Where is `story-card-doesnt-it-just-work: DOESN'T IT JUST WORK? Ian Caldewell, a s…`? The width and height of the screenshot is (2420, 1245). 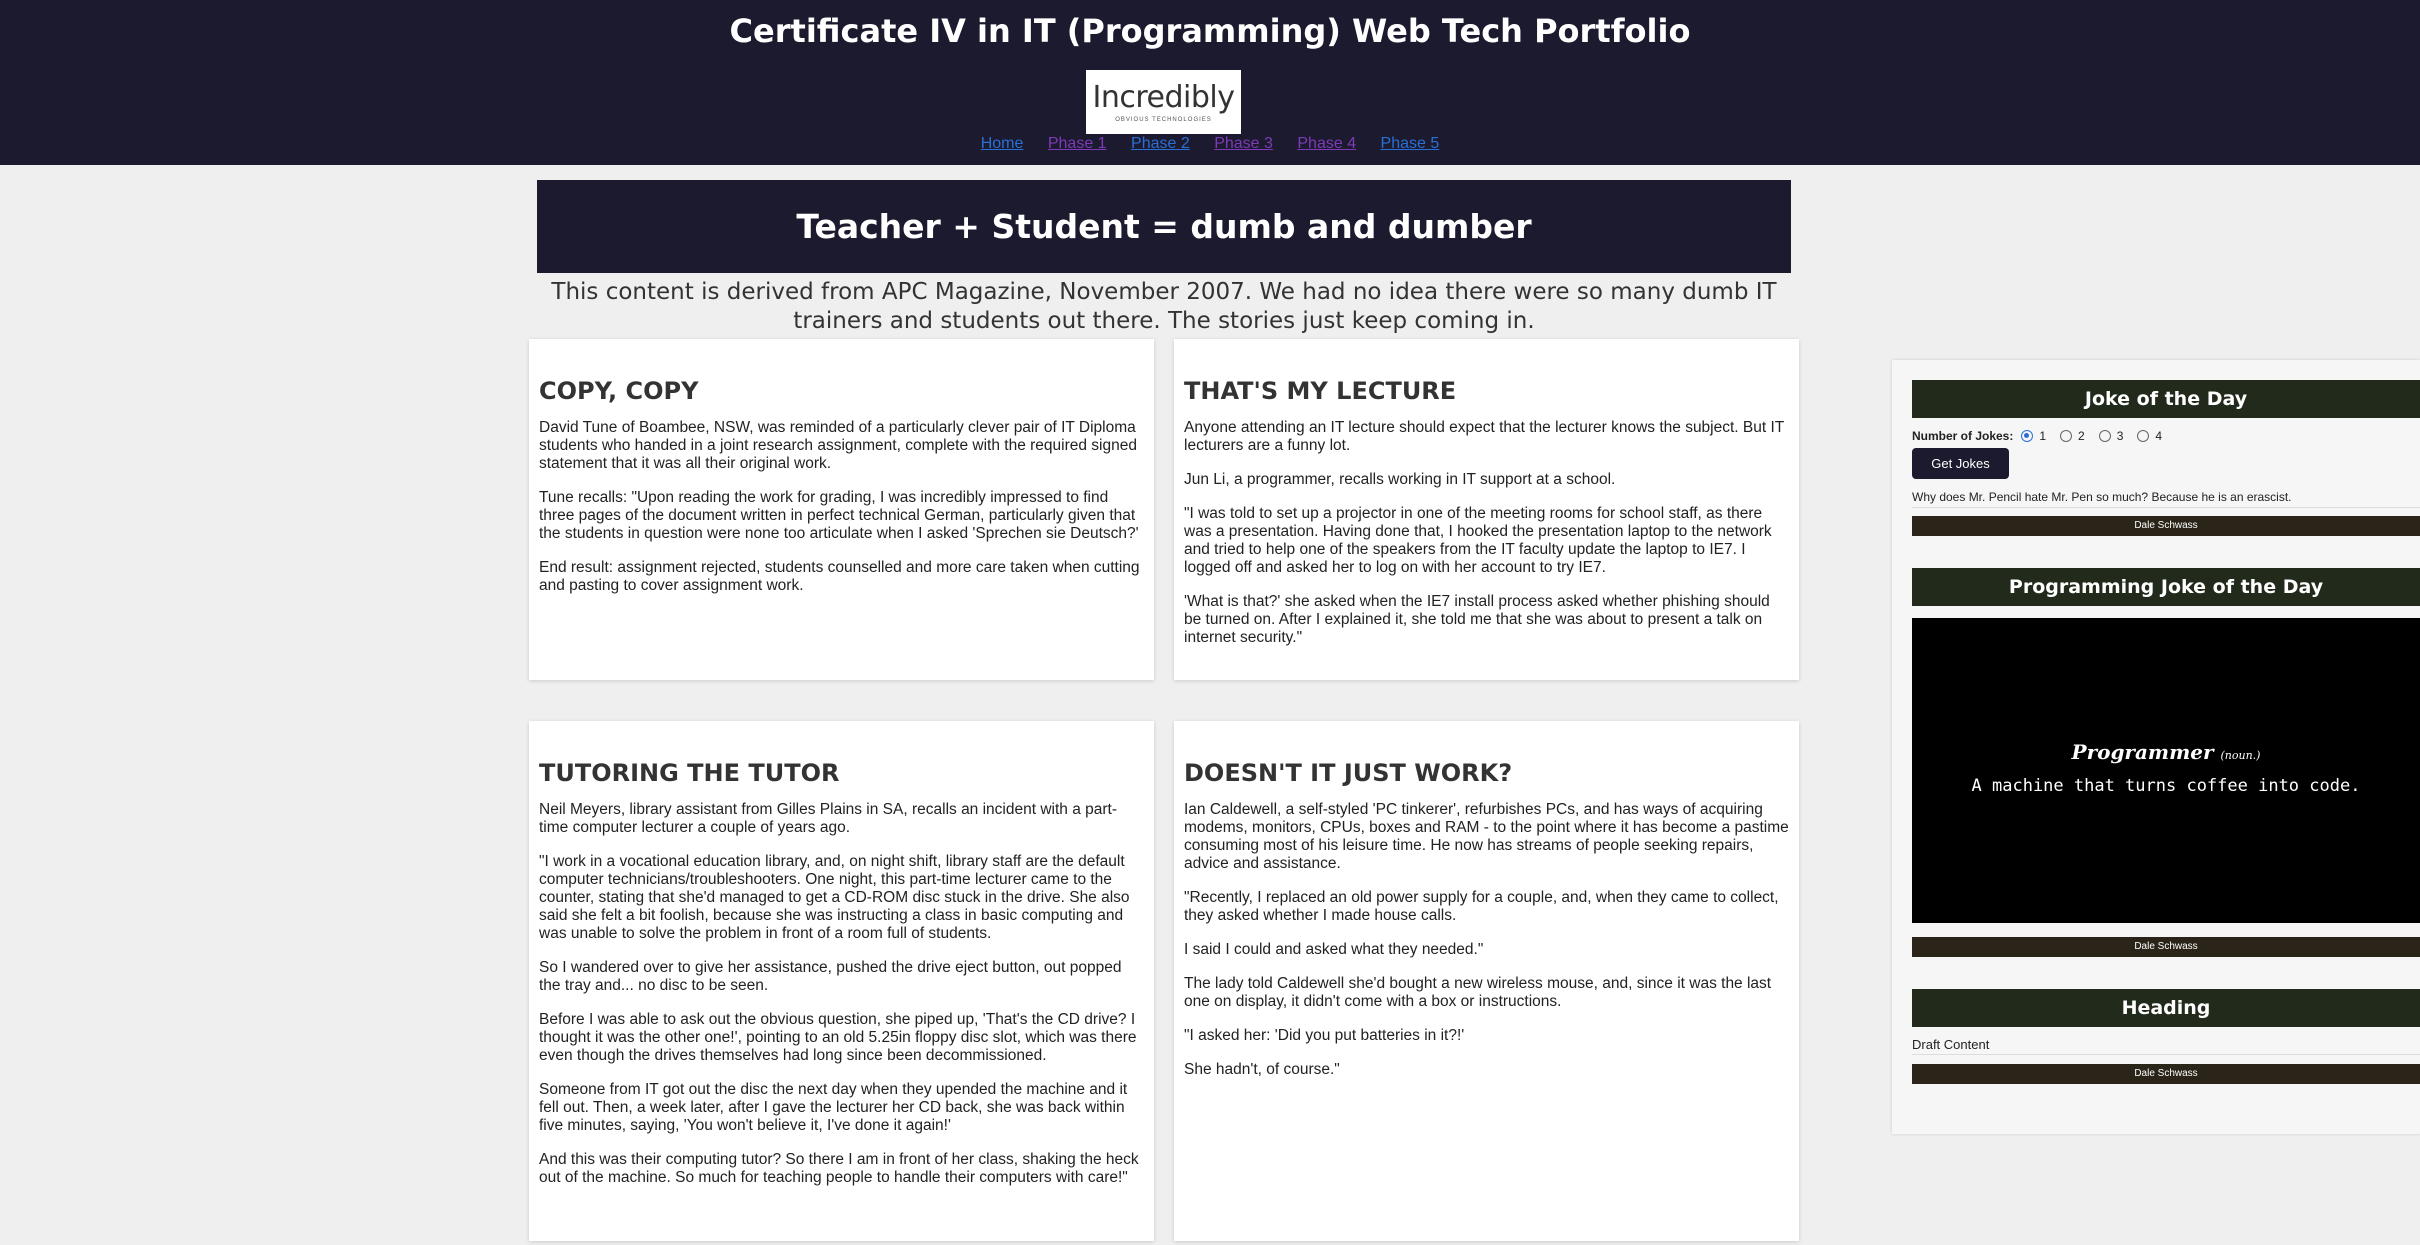 story-card-doesnt-it-just-work: DOESN'T IT JUST WORK? Ian Caldewell, a s… is located at coordinates (1486, 981).